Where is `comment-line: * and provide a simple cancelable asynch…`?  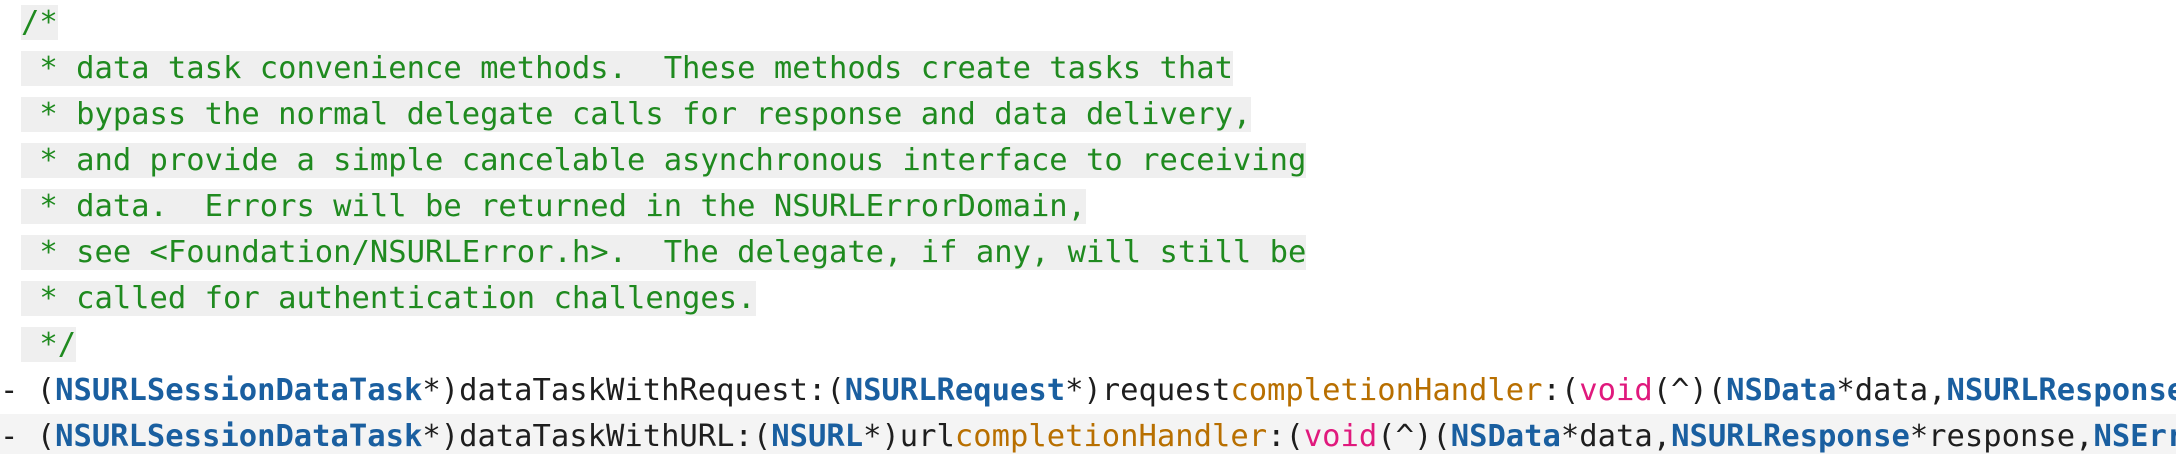
comment-line: * and provide a simple cancelable asynch… is located at coordinates (1088, 161).